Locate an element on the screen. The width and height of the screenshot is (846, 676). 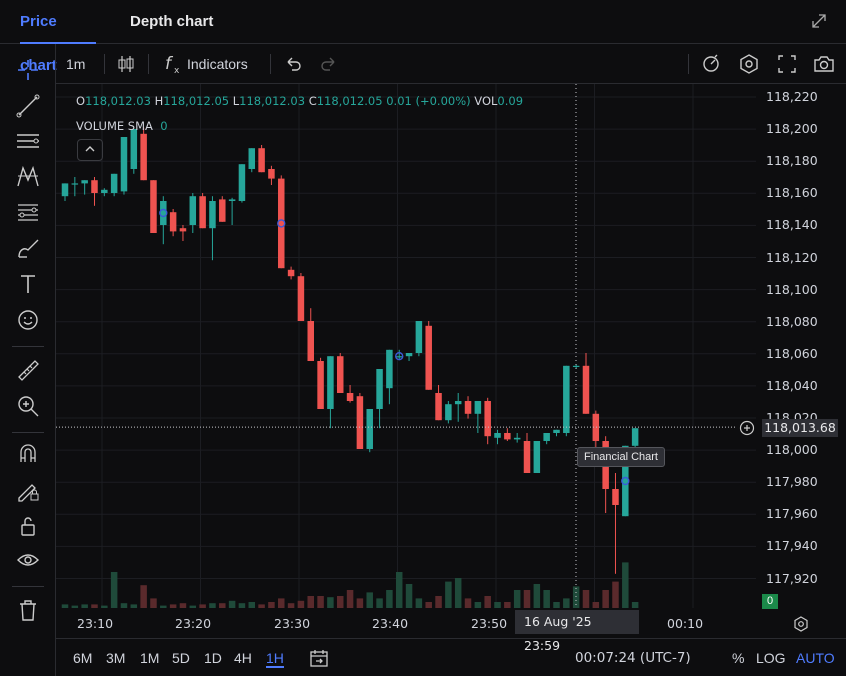
camera-icon is located at coordinates (824, 64).